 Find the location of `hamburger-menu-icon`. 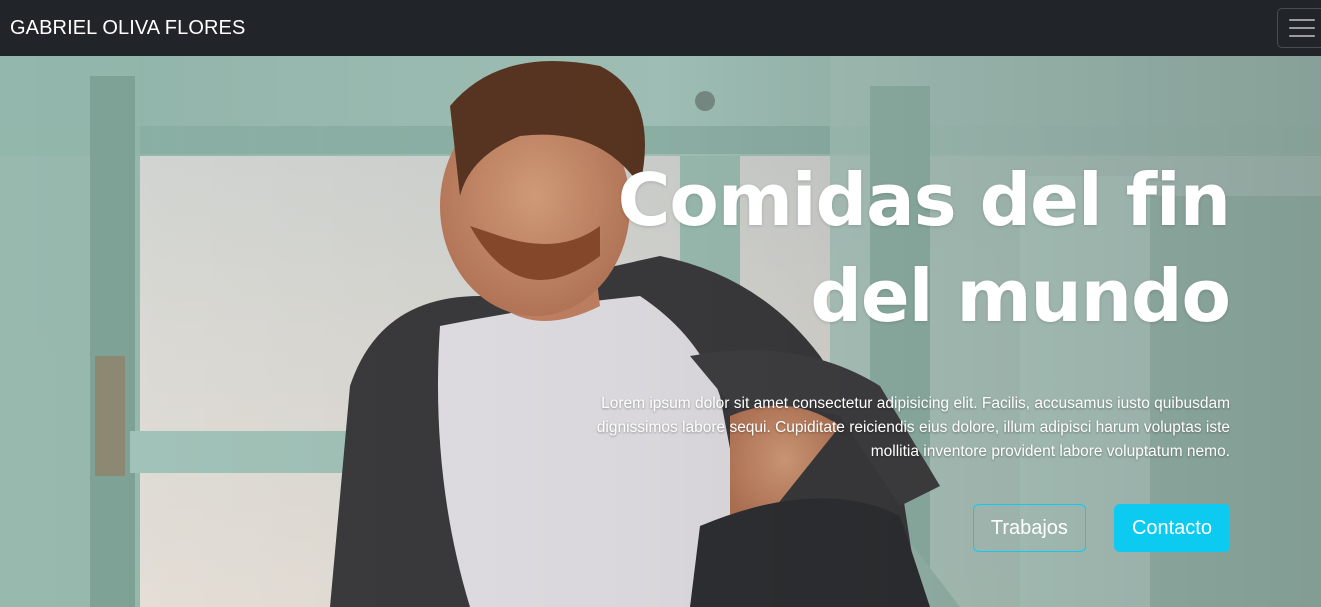

hamburger-menu-icon is located at coordinates (1301, 20).